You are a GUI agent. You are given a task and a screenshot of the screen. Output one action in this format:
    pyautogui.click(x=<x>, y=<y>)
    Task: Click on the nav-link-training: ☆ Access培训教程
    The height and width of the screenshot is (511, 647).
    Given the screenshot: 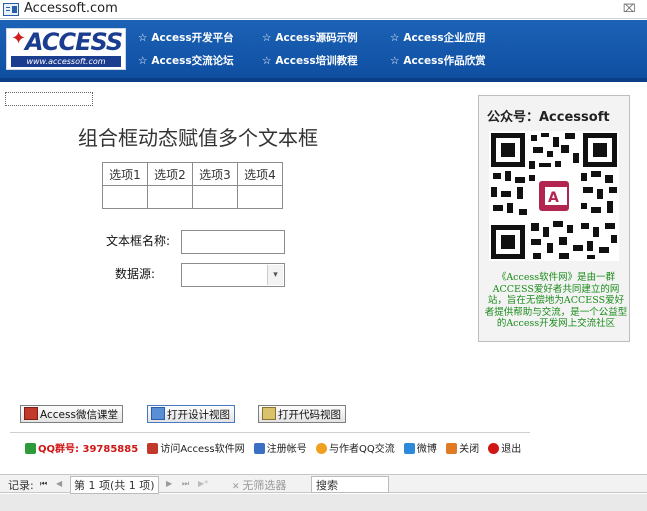 What is the action you would take?
    pyautogui.click(x=310, y=60)
    